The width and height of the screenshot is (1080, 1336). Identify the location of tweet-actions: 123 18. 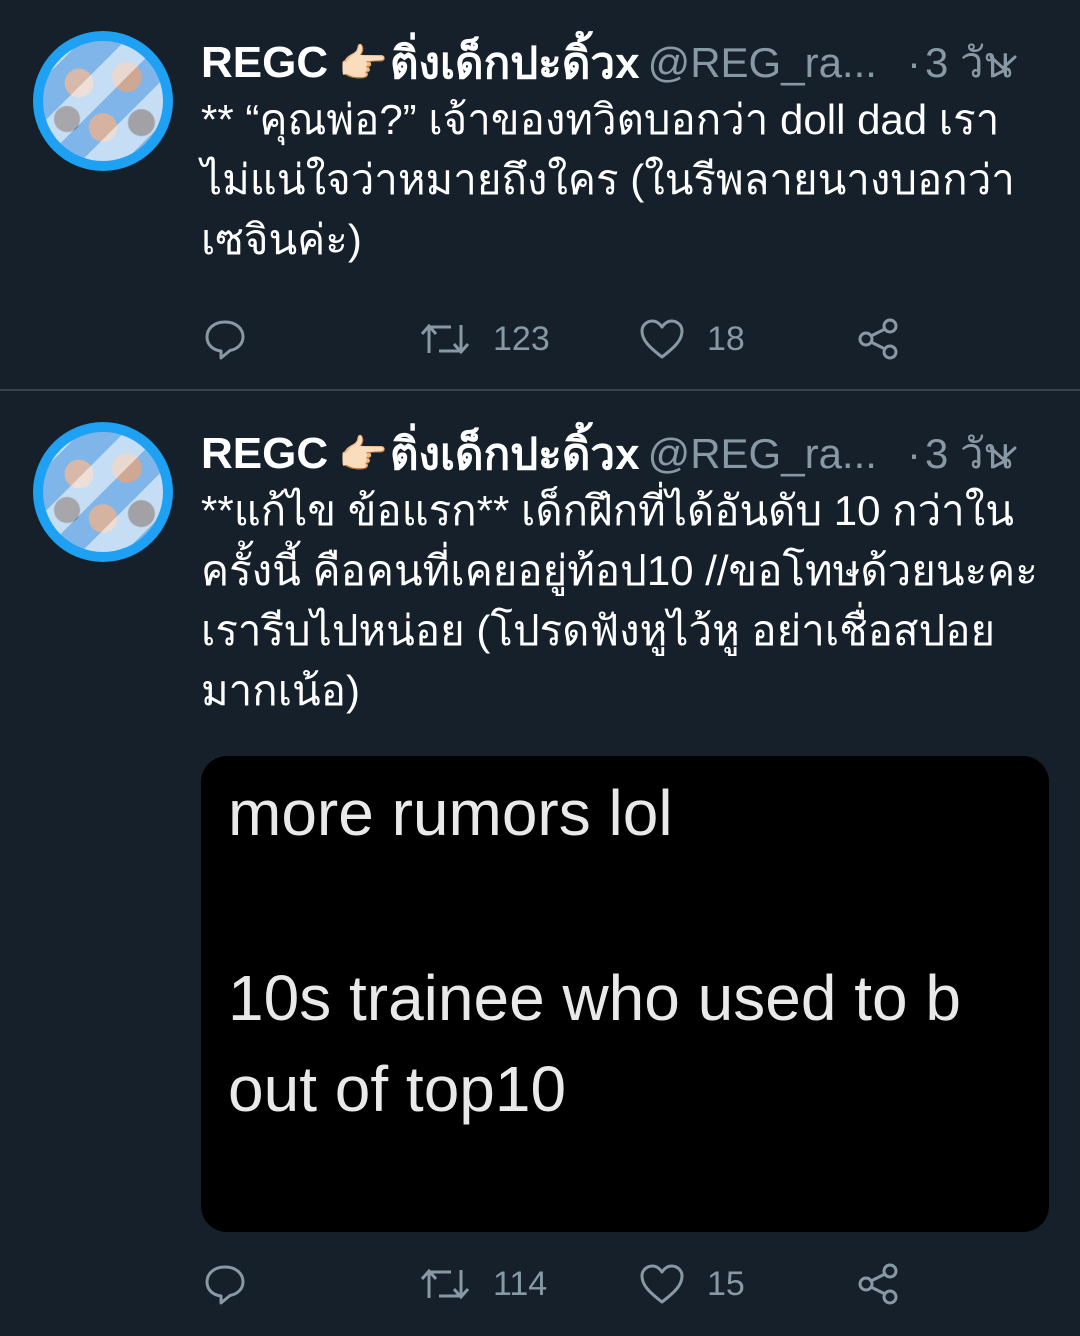
(625, 339).